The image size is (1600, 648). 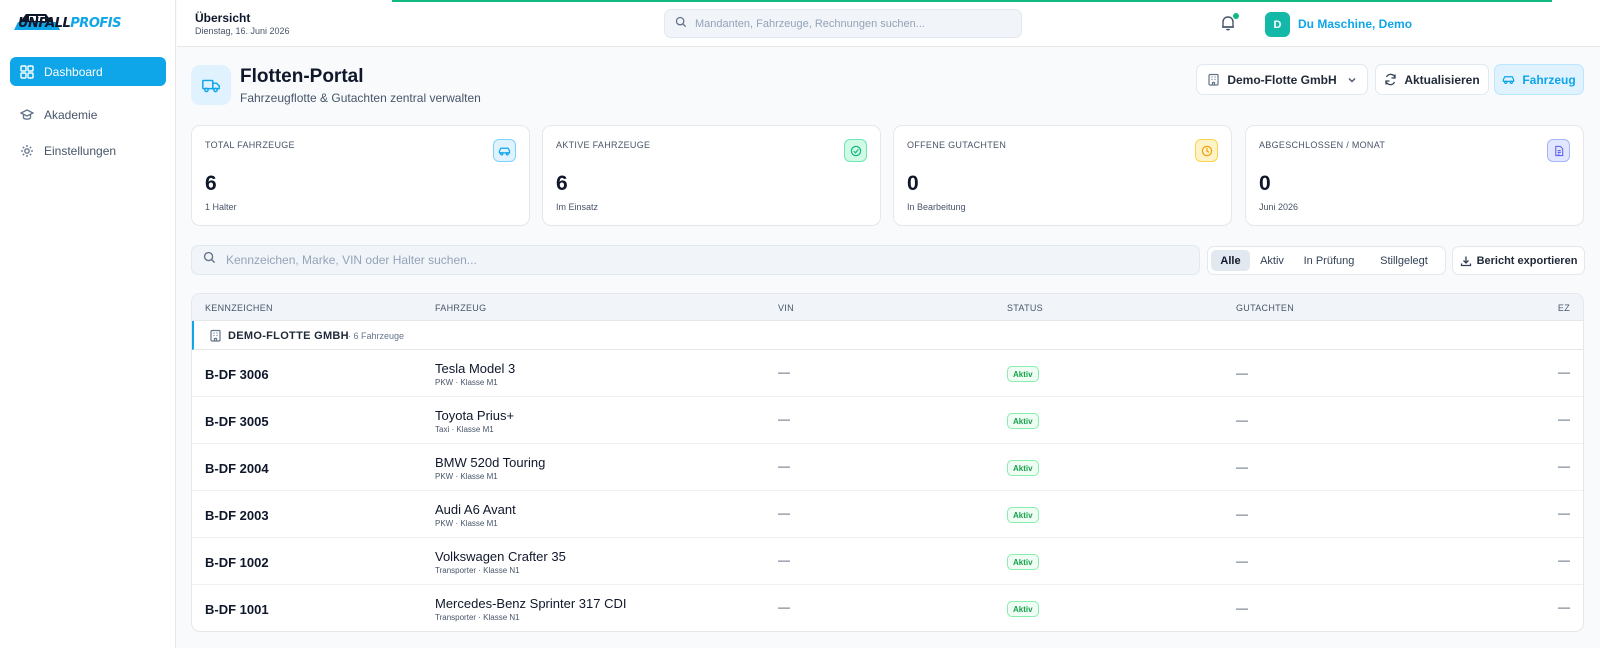 I want to click on row-plate: B-DF 3005, so click(x=237, y=421).